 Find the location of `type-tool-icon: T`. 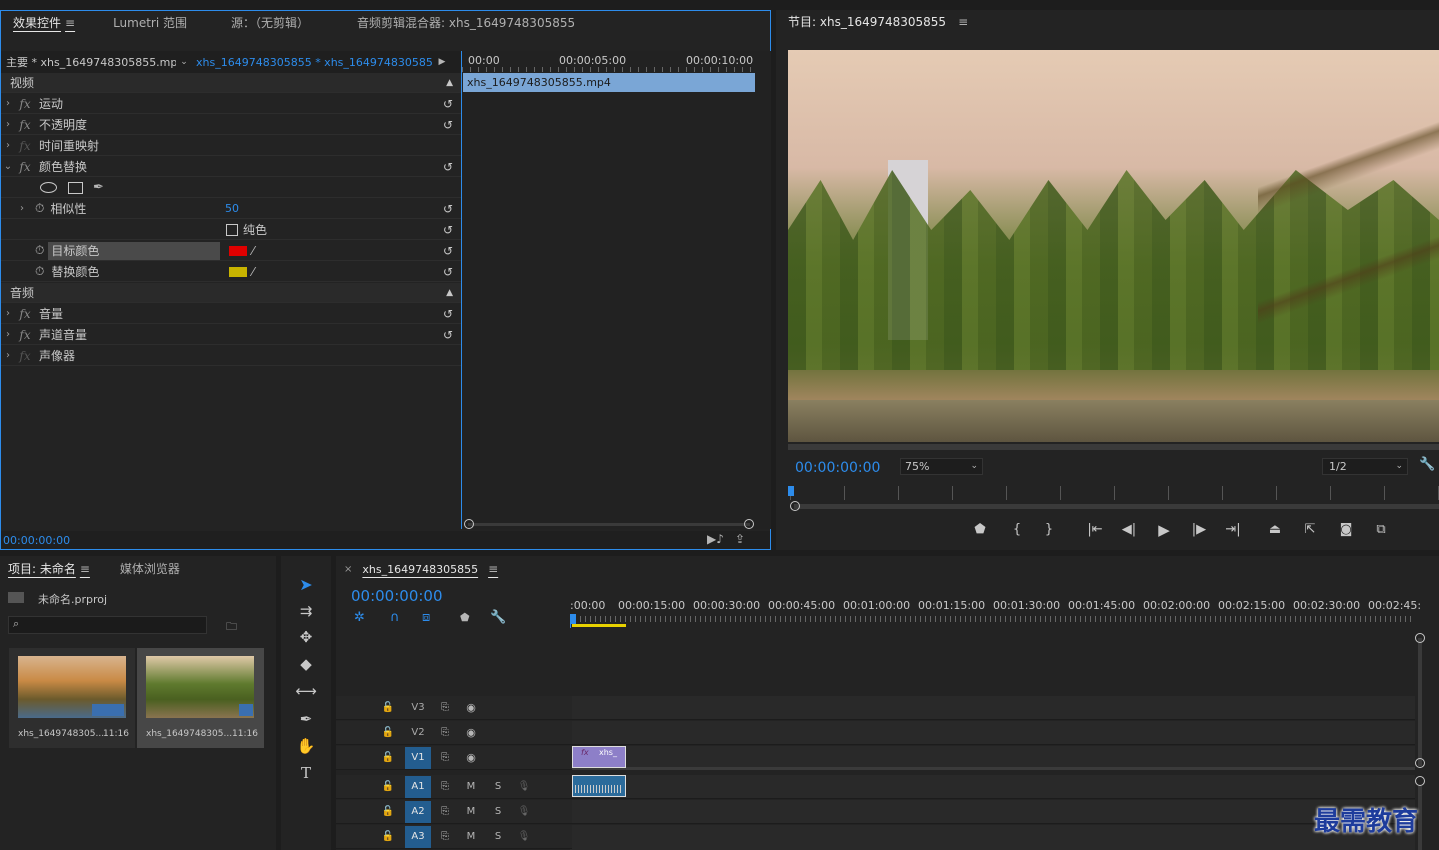

type-tool-icon: T is located at coordinates (306, 773).